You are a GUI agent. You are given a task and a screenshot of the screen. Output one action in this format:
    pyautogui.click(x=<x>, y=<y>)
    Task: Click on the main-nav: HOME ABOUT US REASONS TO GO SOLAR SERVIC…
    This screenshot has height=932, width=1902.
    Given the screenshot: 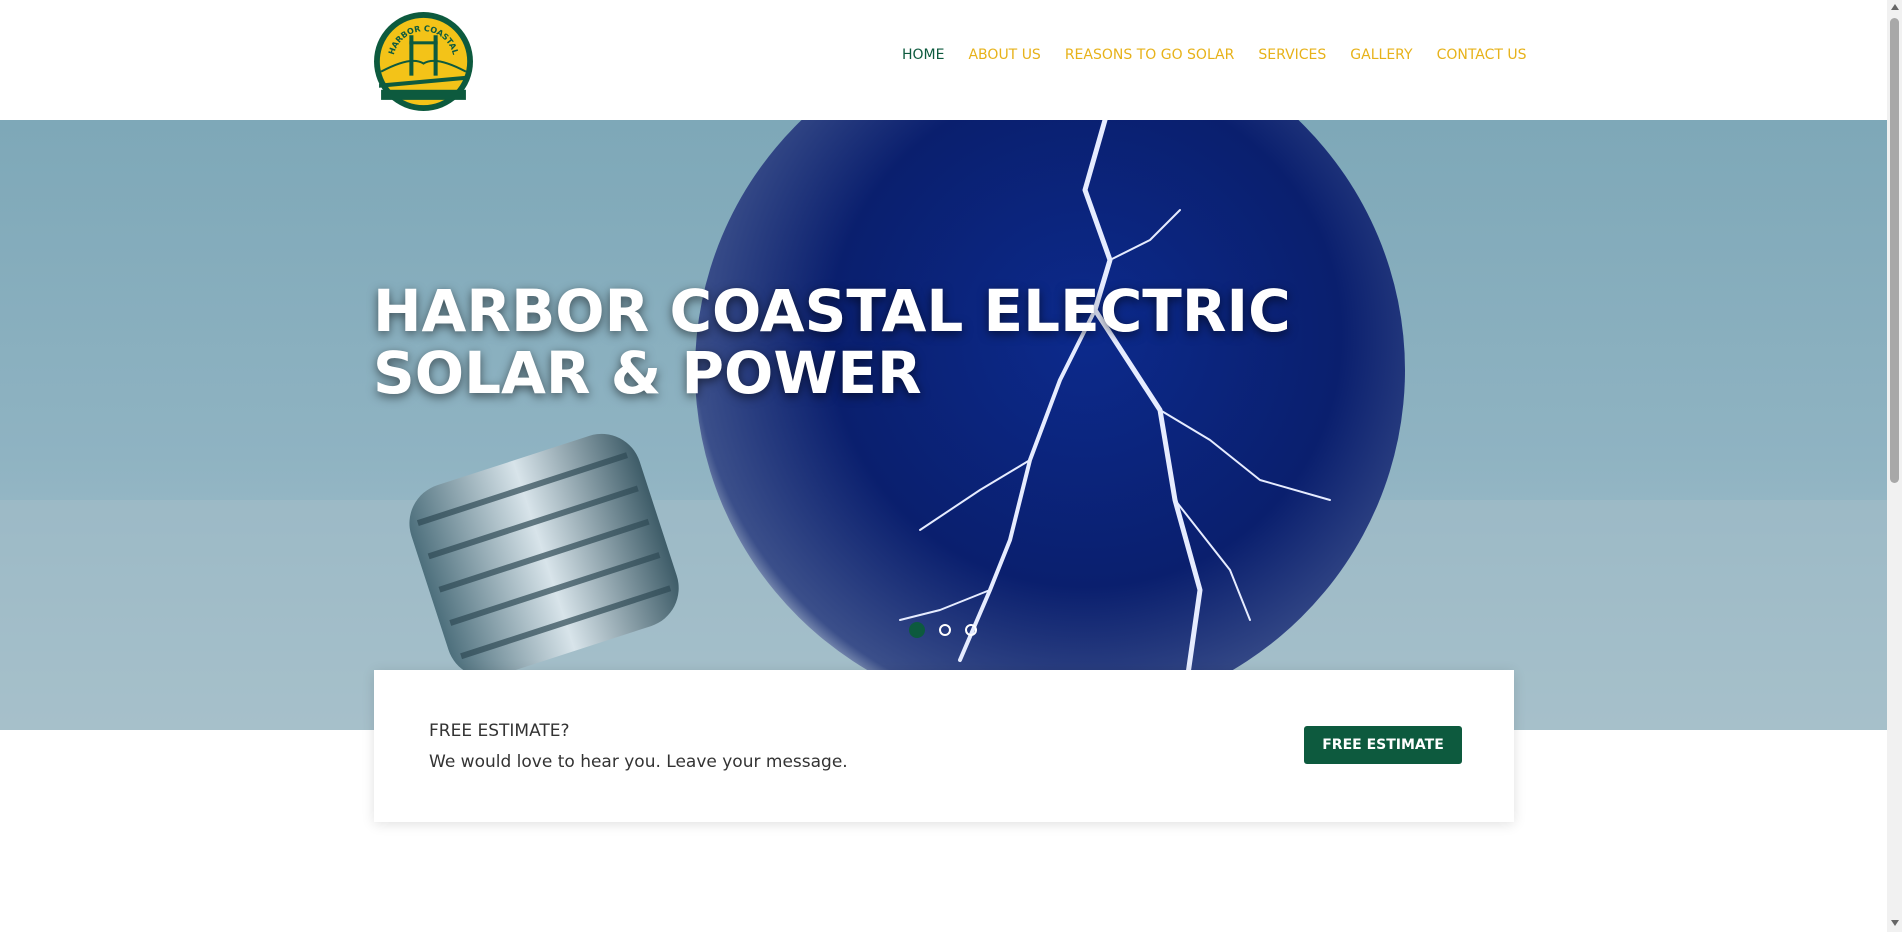 What is the action you would take?
    pyautogui.click(x=1214, y=55)
    